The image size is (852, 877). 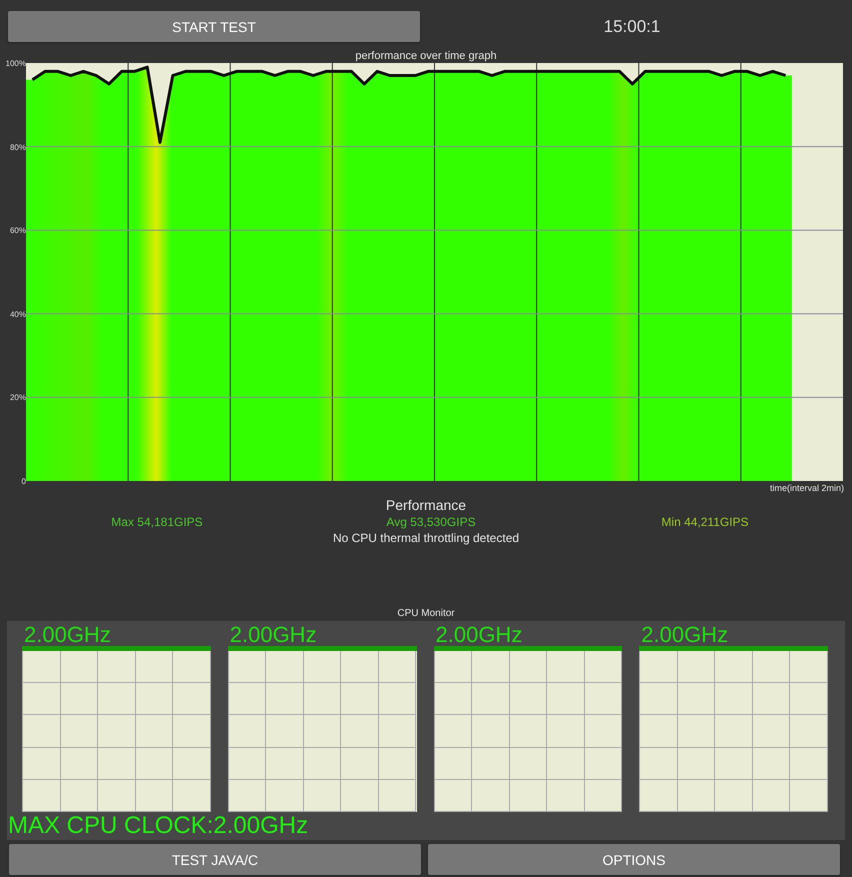 What do you see at coordinates (18, 231) in the screenshot?
I see `axis-label: 60%` at bounding box center [18, 231].